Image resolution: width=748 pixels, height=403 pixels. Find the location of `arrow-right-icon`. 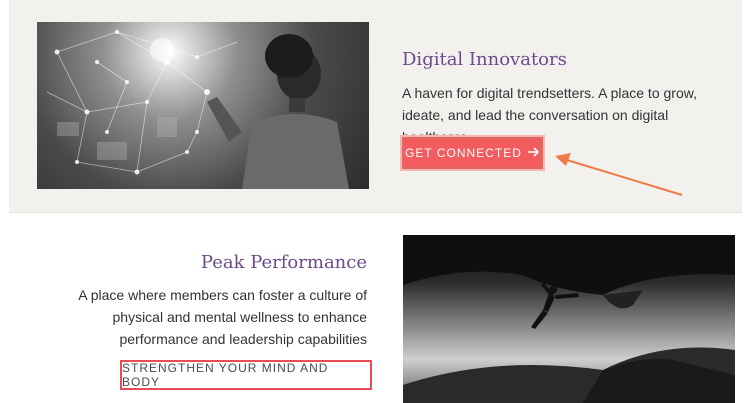

arrow-right-icon is located at coordinates (533, 153).